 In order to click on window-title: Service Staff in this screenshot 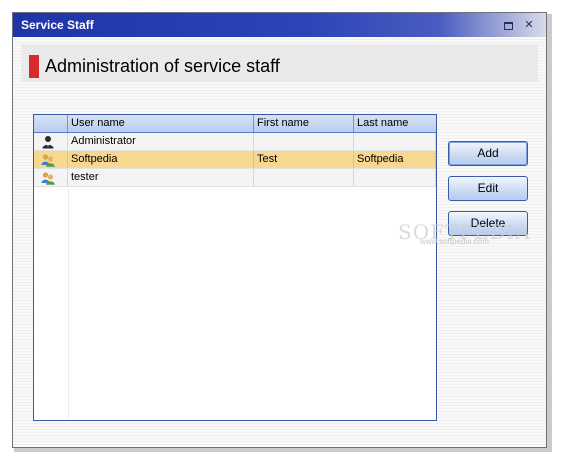, I will do `click(57, 25)`.